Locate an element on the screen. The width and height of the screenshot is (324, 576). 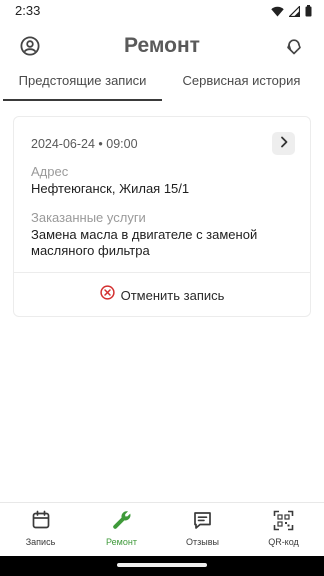
support-button is located at coordinates (294, 48).